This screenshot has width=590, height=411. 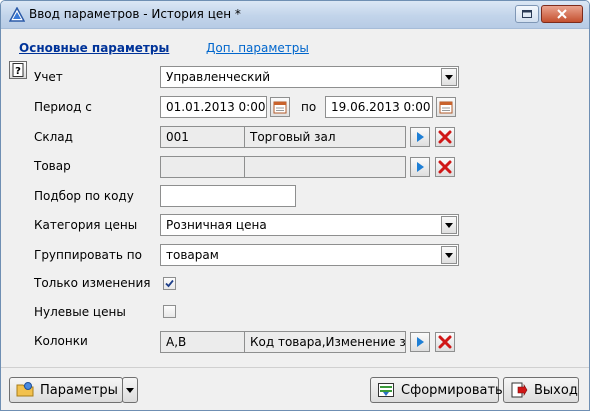 What do you see at coordinates (92, 283) in the screenshot?
I see `only-changes-label: Только изменения` at bounding box center [92, 283].